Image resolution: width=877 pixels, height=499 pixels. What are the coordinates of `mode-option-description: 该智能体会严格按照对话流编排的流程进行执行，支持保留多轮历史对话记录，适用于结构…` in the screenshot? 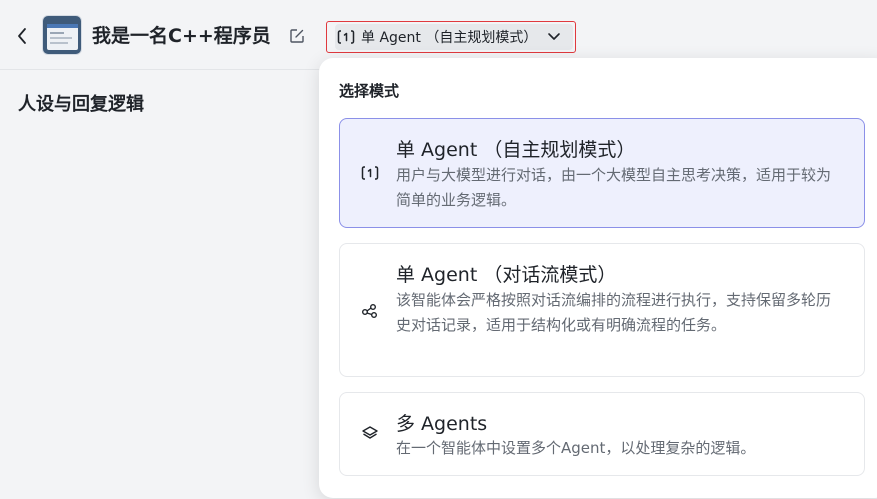 It's located at (614, 312).